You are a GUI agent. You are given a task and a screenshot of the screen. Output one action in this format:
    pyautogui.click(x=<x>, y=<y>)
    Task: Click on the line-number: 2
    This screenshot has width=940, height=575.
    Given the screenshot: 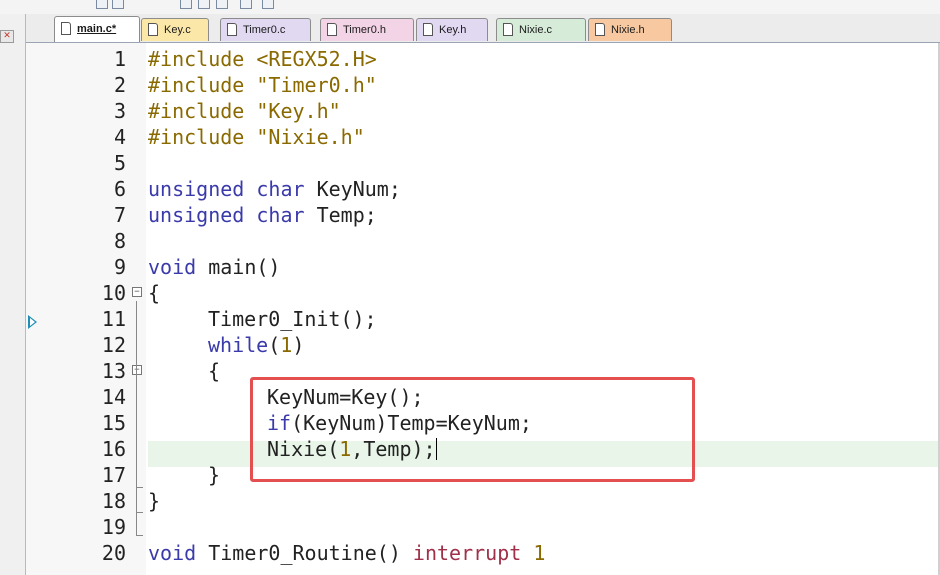 What is the action you would take?
    pyautogui.click(x=119, y=85)
    